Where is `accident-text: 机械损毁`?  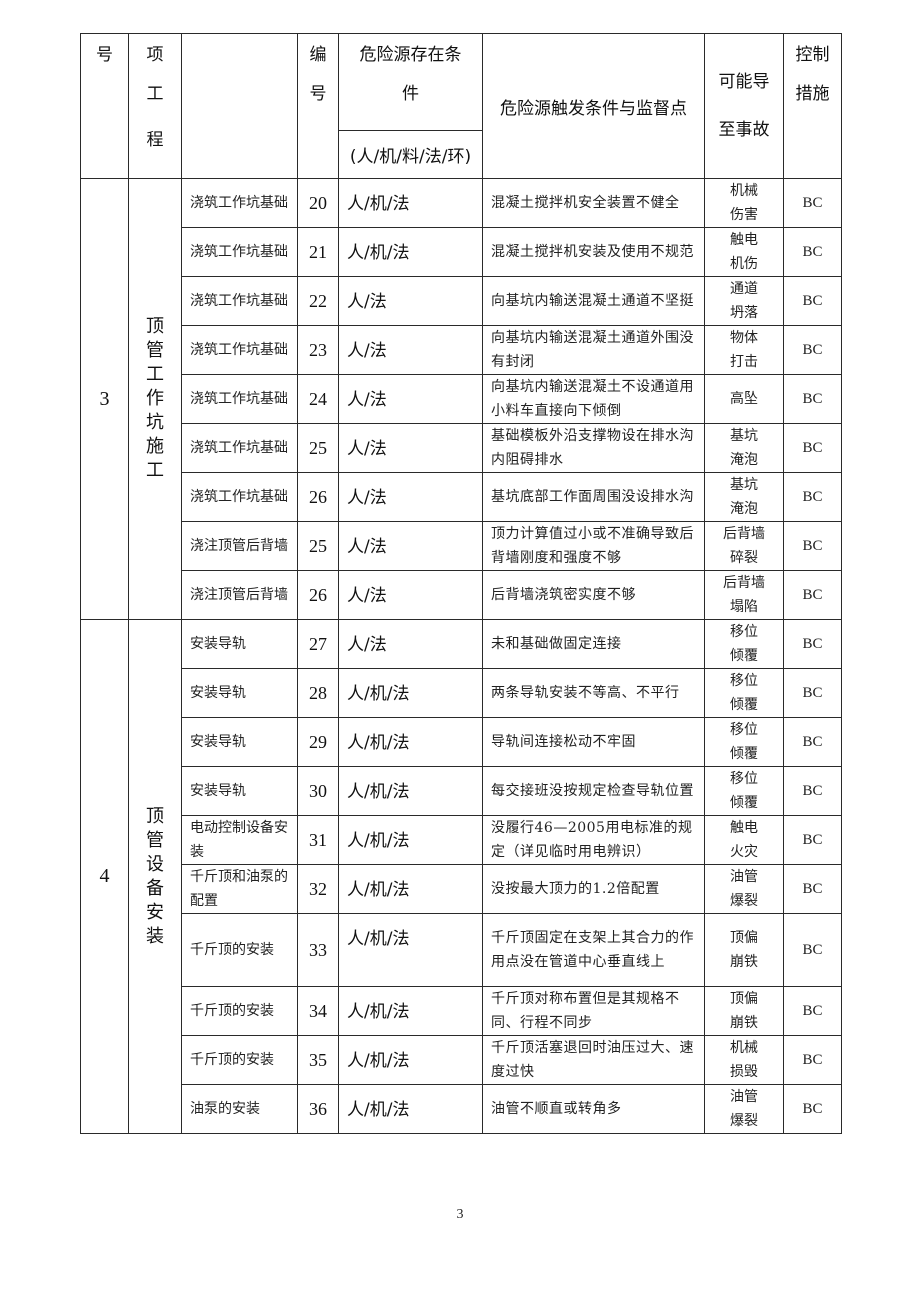 accident-text: 机械损毁 is located at coordinates (744, 1060).